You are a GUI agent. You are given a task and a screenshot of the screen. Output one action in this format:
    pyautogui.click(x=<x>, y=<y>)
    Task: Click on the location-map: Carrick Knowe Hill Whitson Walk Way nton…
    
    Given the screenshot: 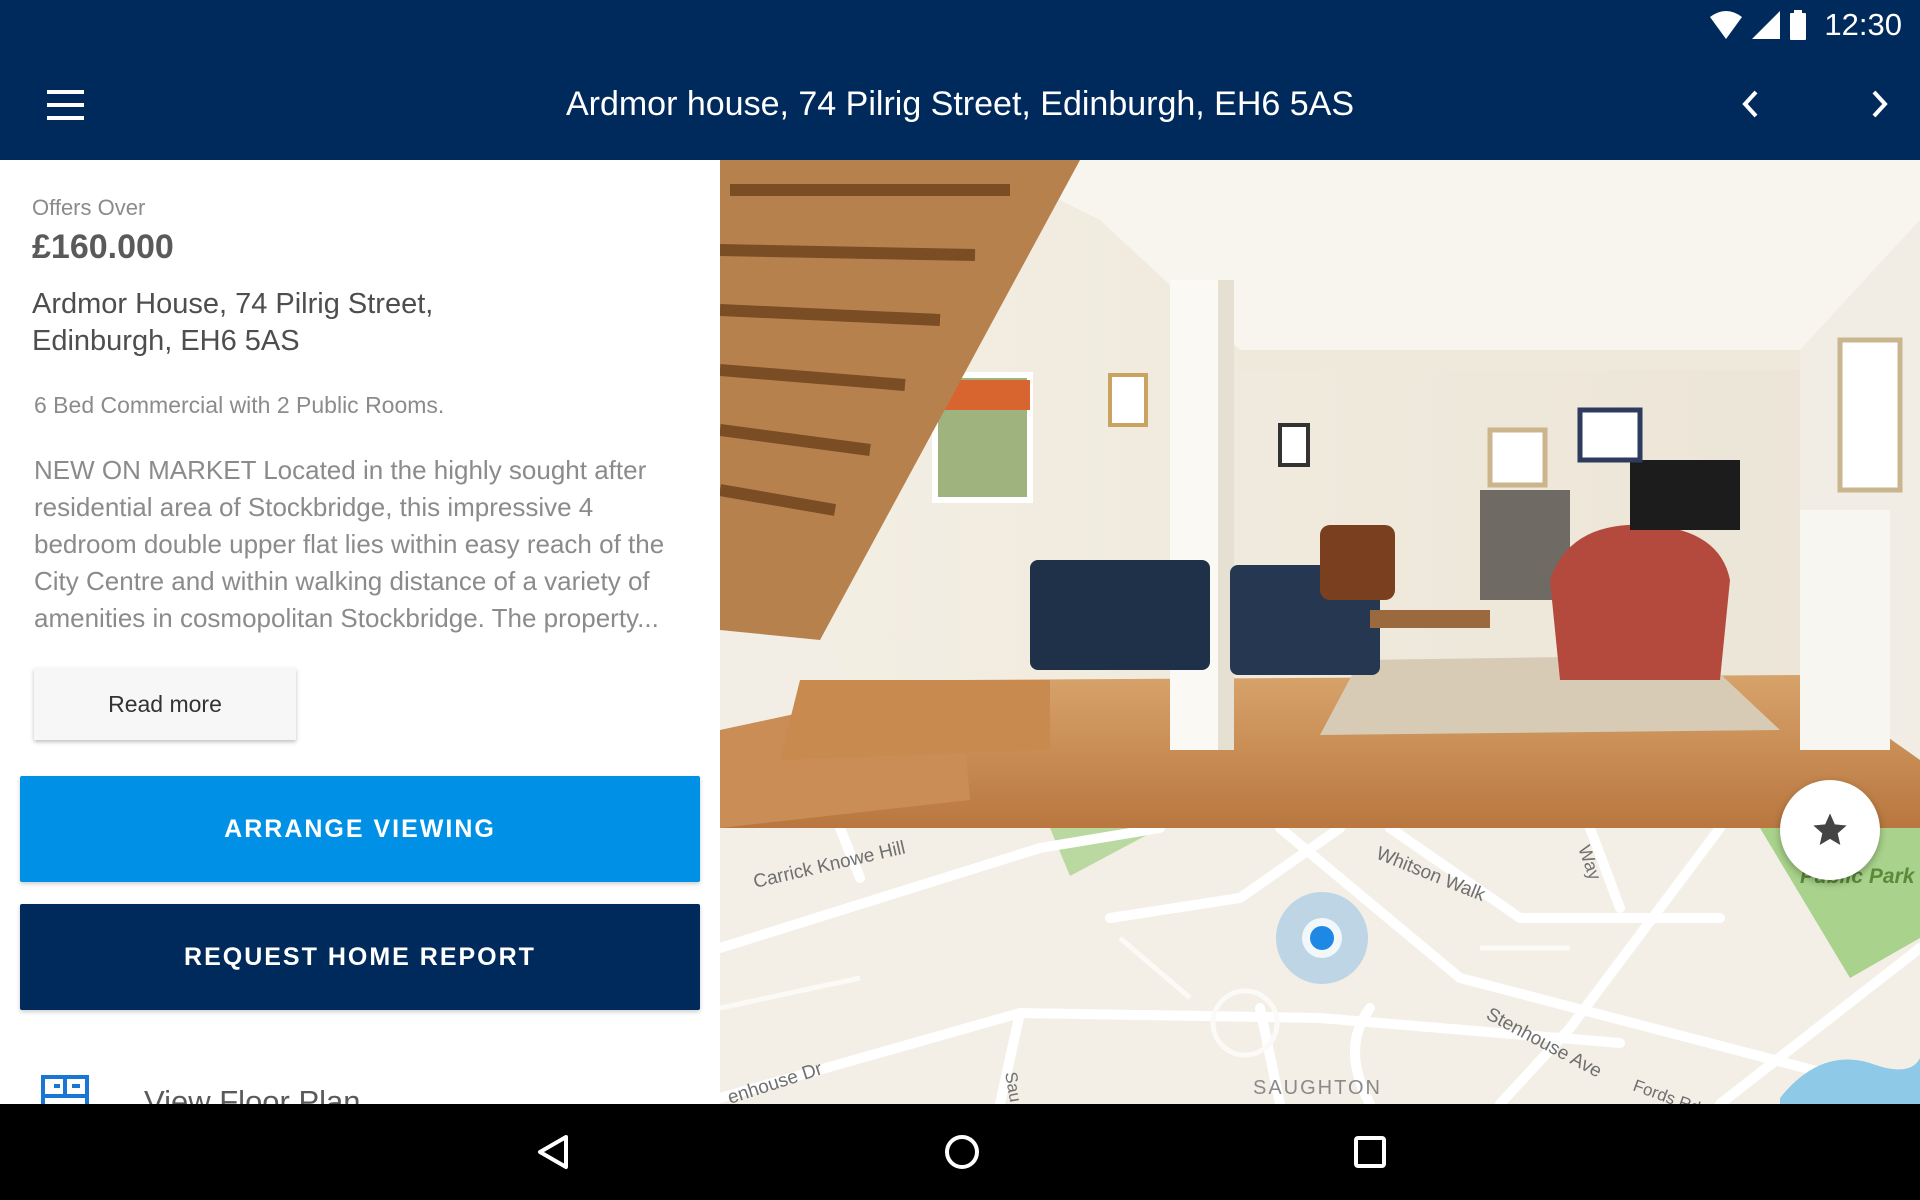 What is the action you would take?
    pyautogui.click(x=1320, y=966)
    